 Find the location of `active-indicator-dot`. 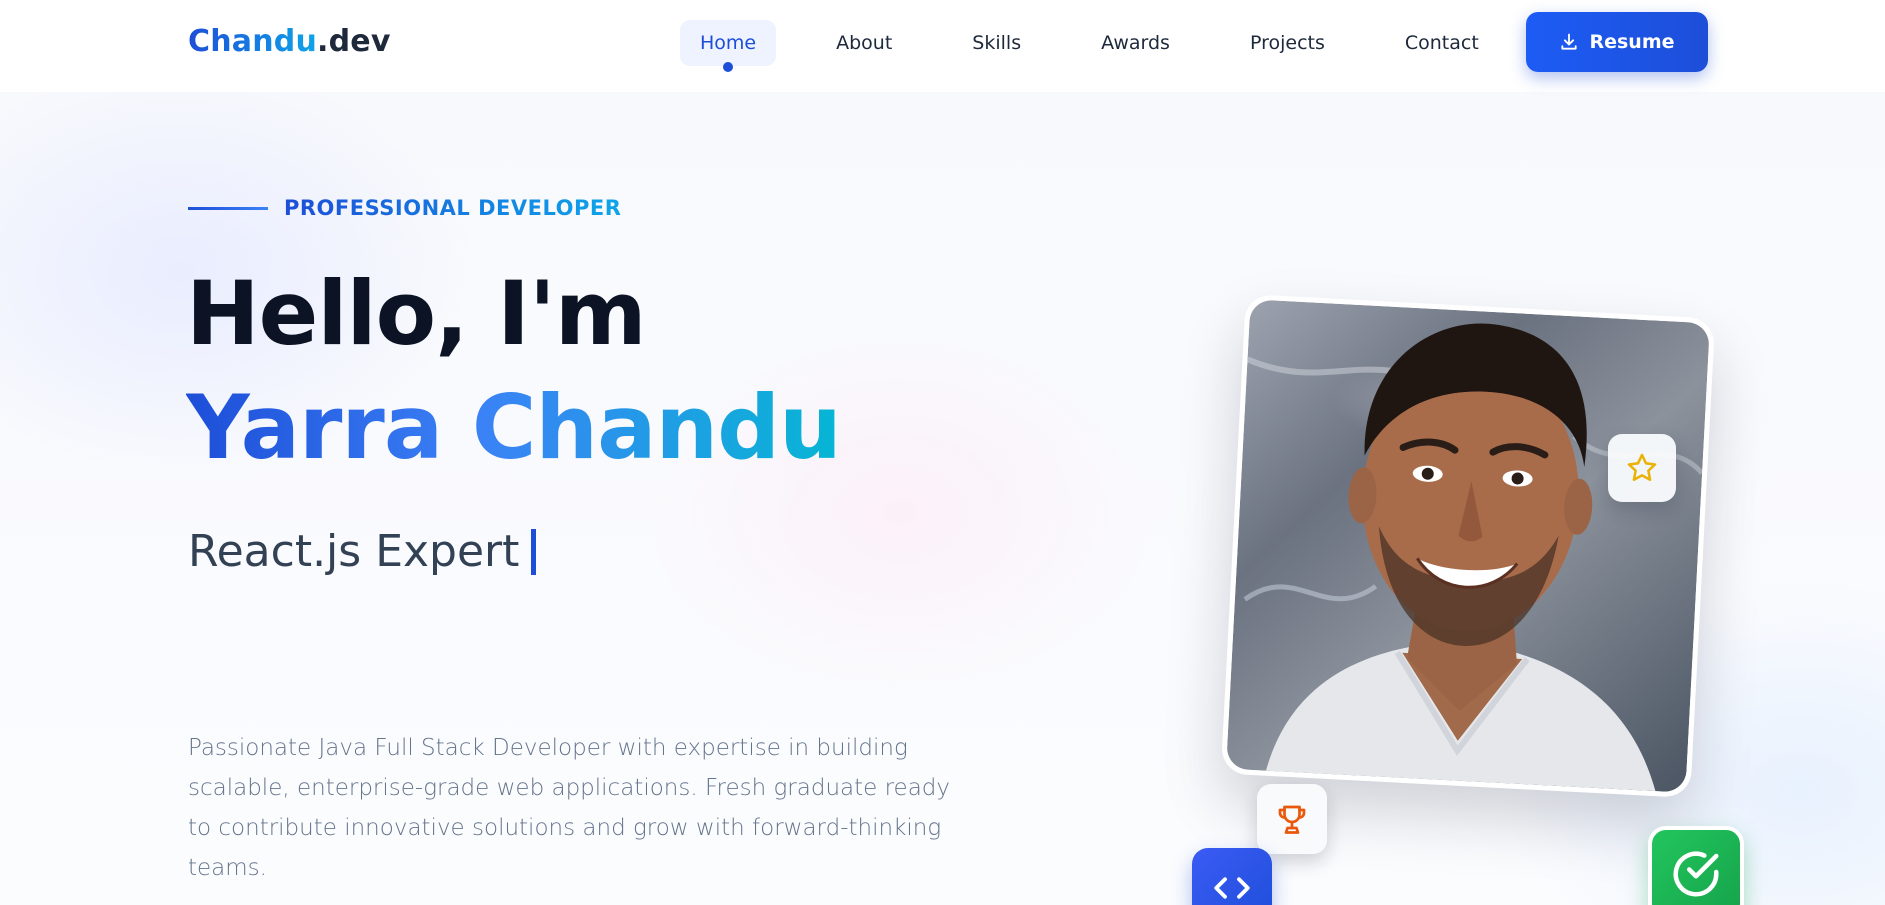

active-indicator-dot is located at coordinates (728, 67).